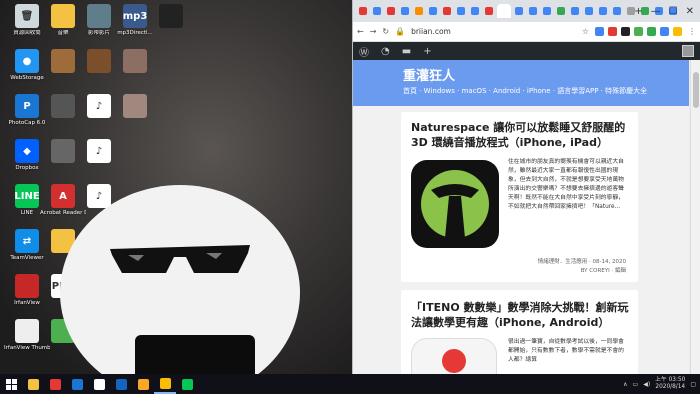 Image resolution: width=700 pixels, height=394 pixels. I want to click on dashboard-icon: ◔, so click(385, 51).